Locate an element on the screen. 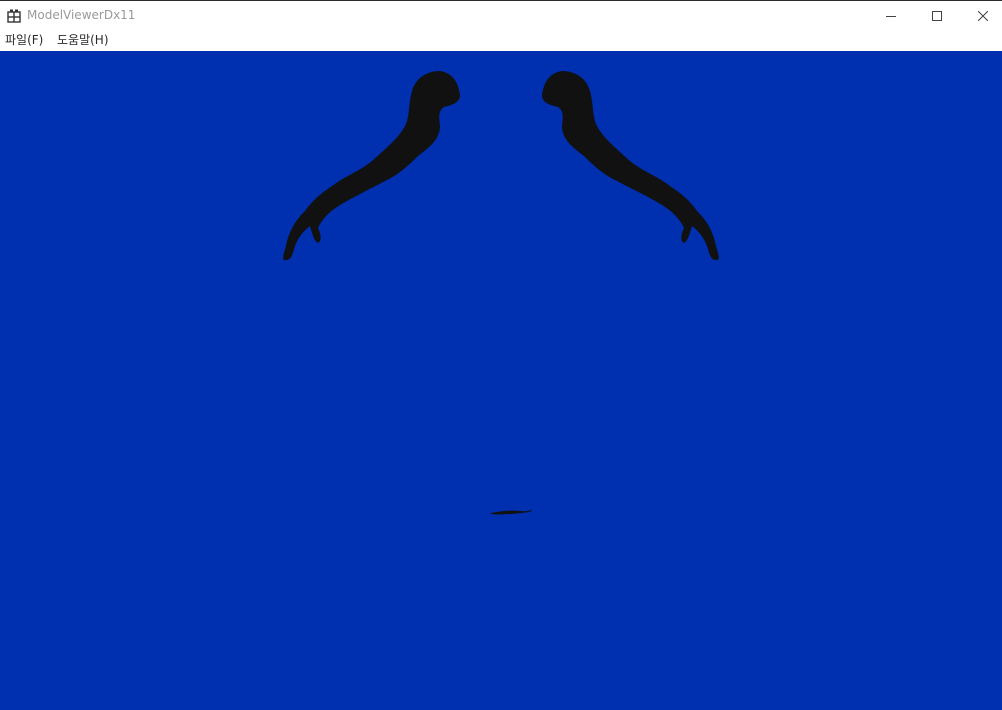  maximize-button is located at coordinates (937, 16).